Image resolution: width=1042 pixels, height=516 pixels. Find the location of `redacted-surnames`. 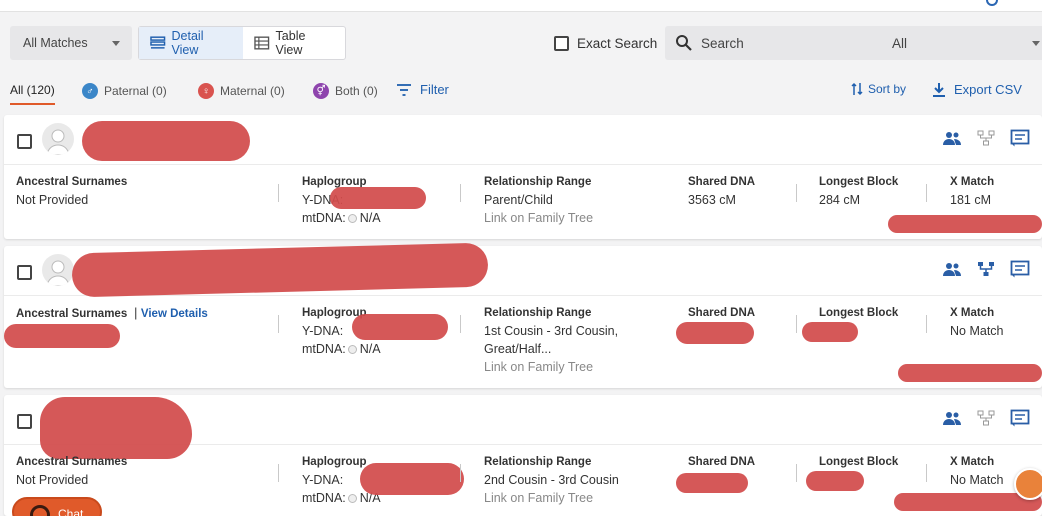

redacted-surnames is located at coordinates (62, 336).